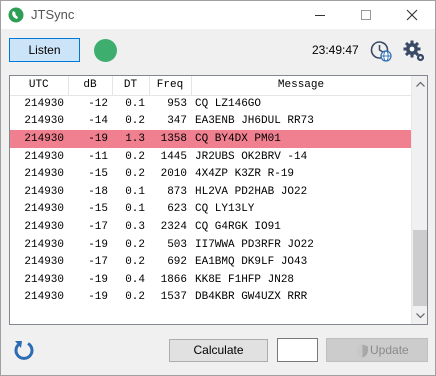 The width and height of the screenshot is (436, 376). Describe the element at coordinates (335, 50) in the screenshot. I see `utc-clock: 23:49:47` at that location.